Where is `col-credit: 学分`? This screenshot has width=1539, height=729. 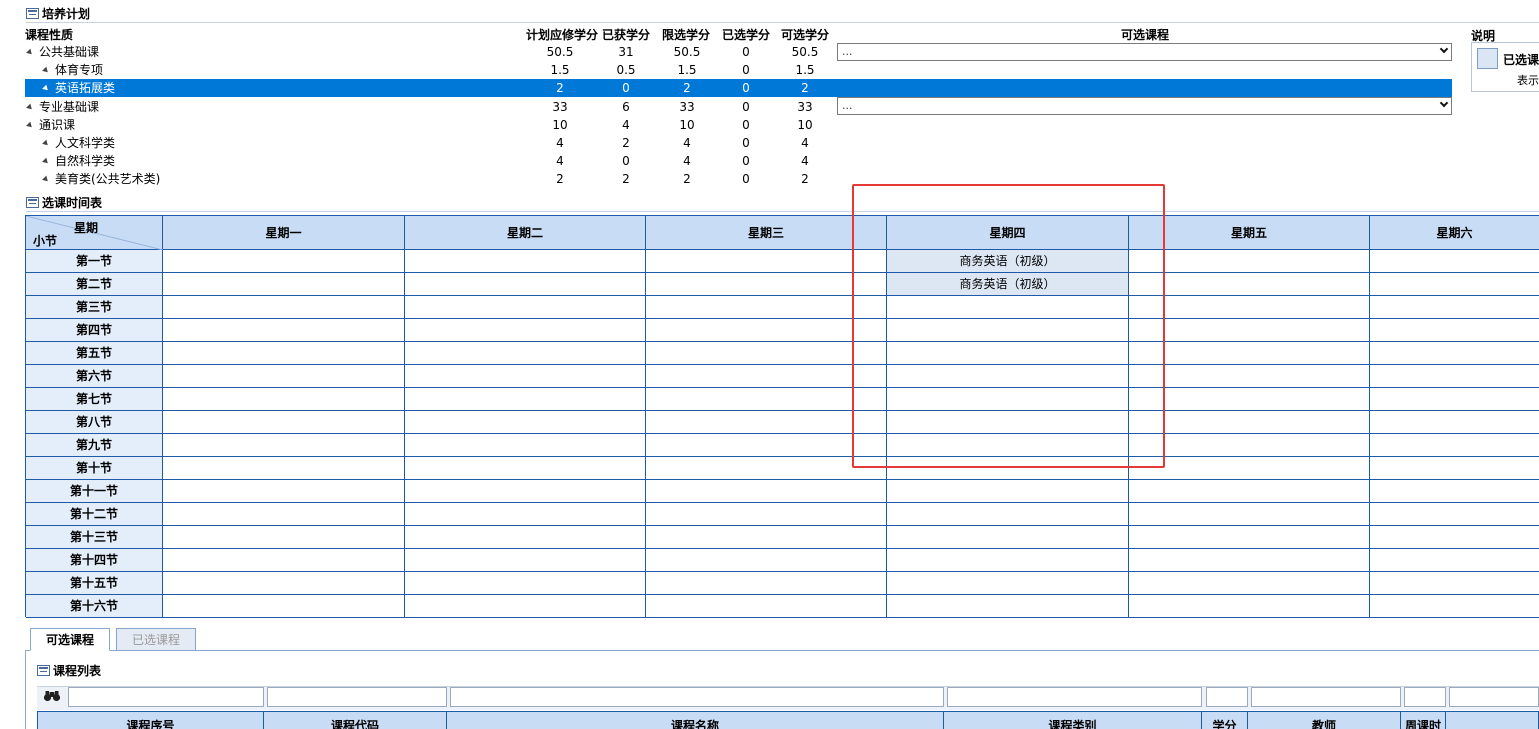 col-credit: 学分 is located at coordinates (1225, 720).